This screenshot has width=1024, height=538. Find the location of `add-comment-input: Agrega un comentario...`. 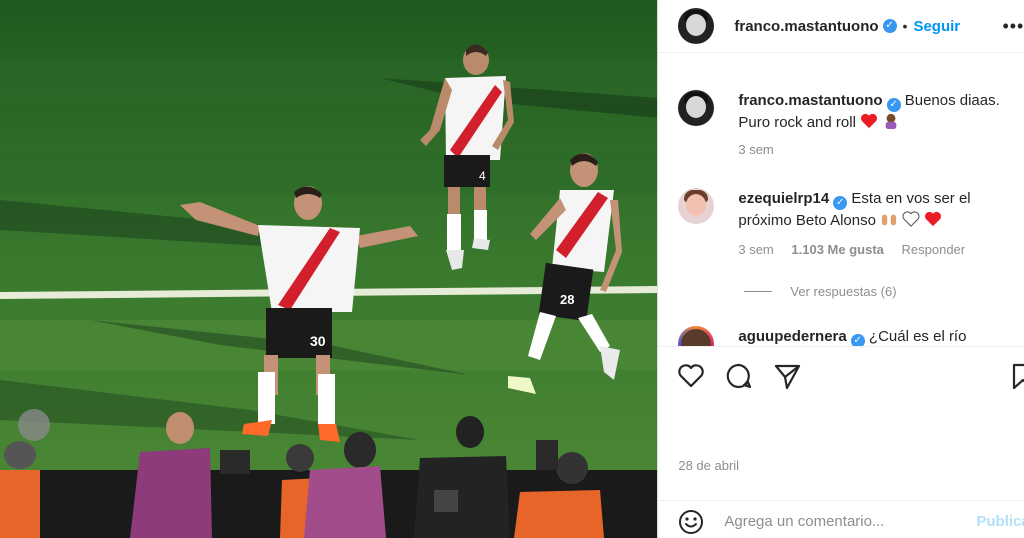

add-comment-input: Agrega un comentario... is located at coordinates (804, 521).